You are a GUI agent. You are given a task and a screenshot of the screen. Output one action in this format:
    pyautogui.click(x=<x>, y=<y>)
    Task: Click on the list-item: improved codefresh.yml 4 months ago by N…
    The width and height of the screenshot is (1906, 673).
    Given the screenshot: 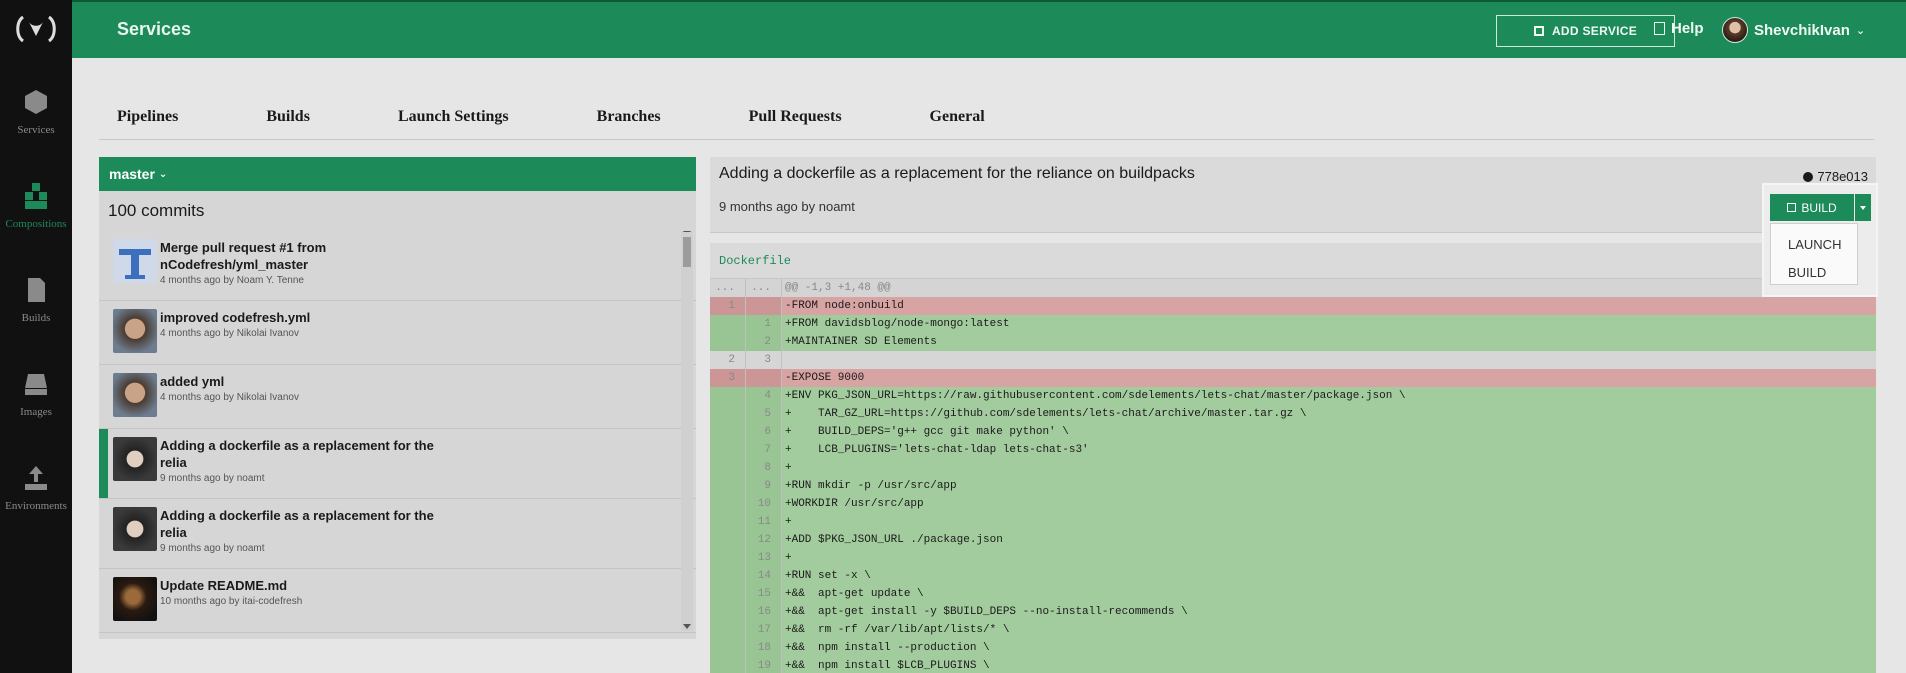 What is the action you would take?
    pyautogui.click(x=397, y=333)
    